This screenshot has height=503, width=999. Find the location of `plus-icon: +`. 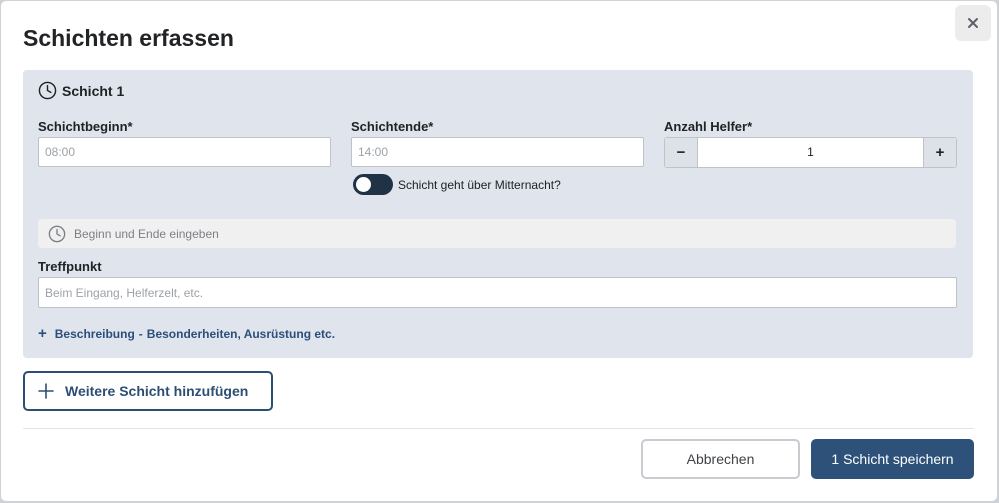

plus-icon: + is located at coordinates (42, 333).